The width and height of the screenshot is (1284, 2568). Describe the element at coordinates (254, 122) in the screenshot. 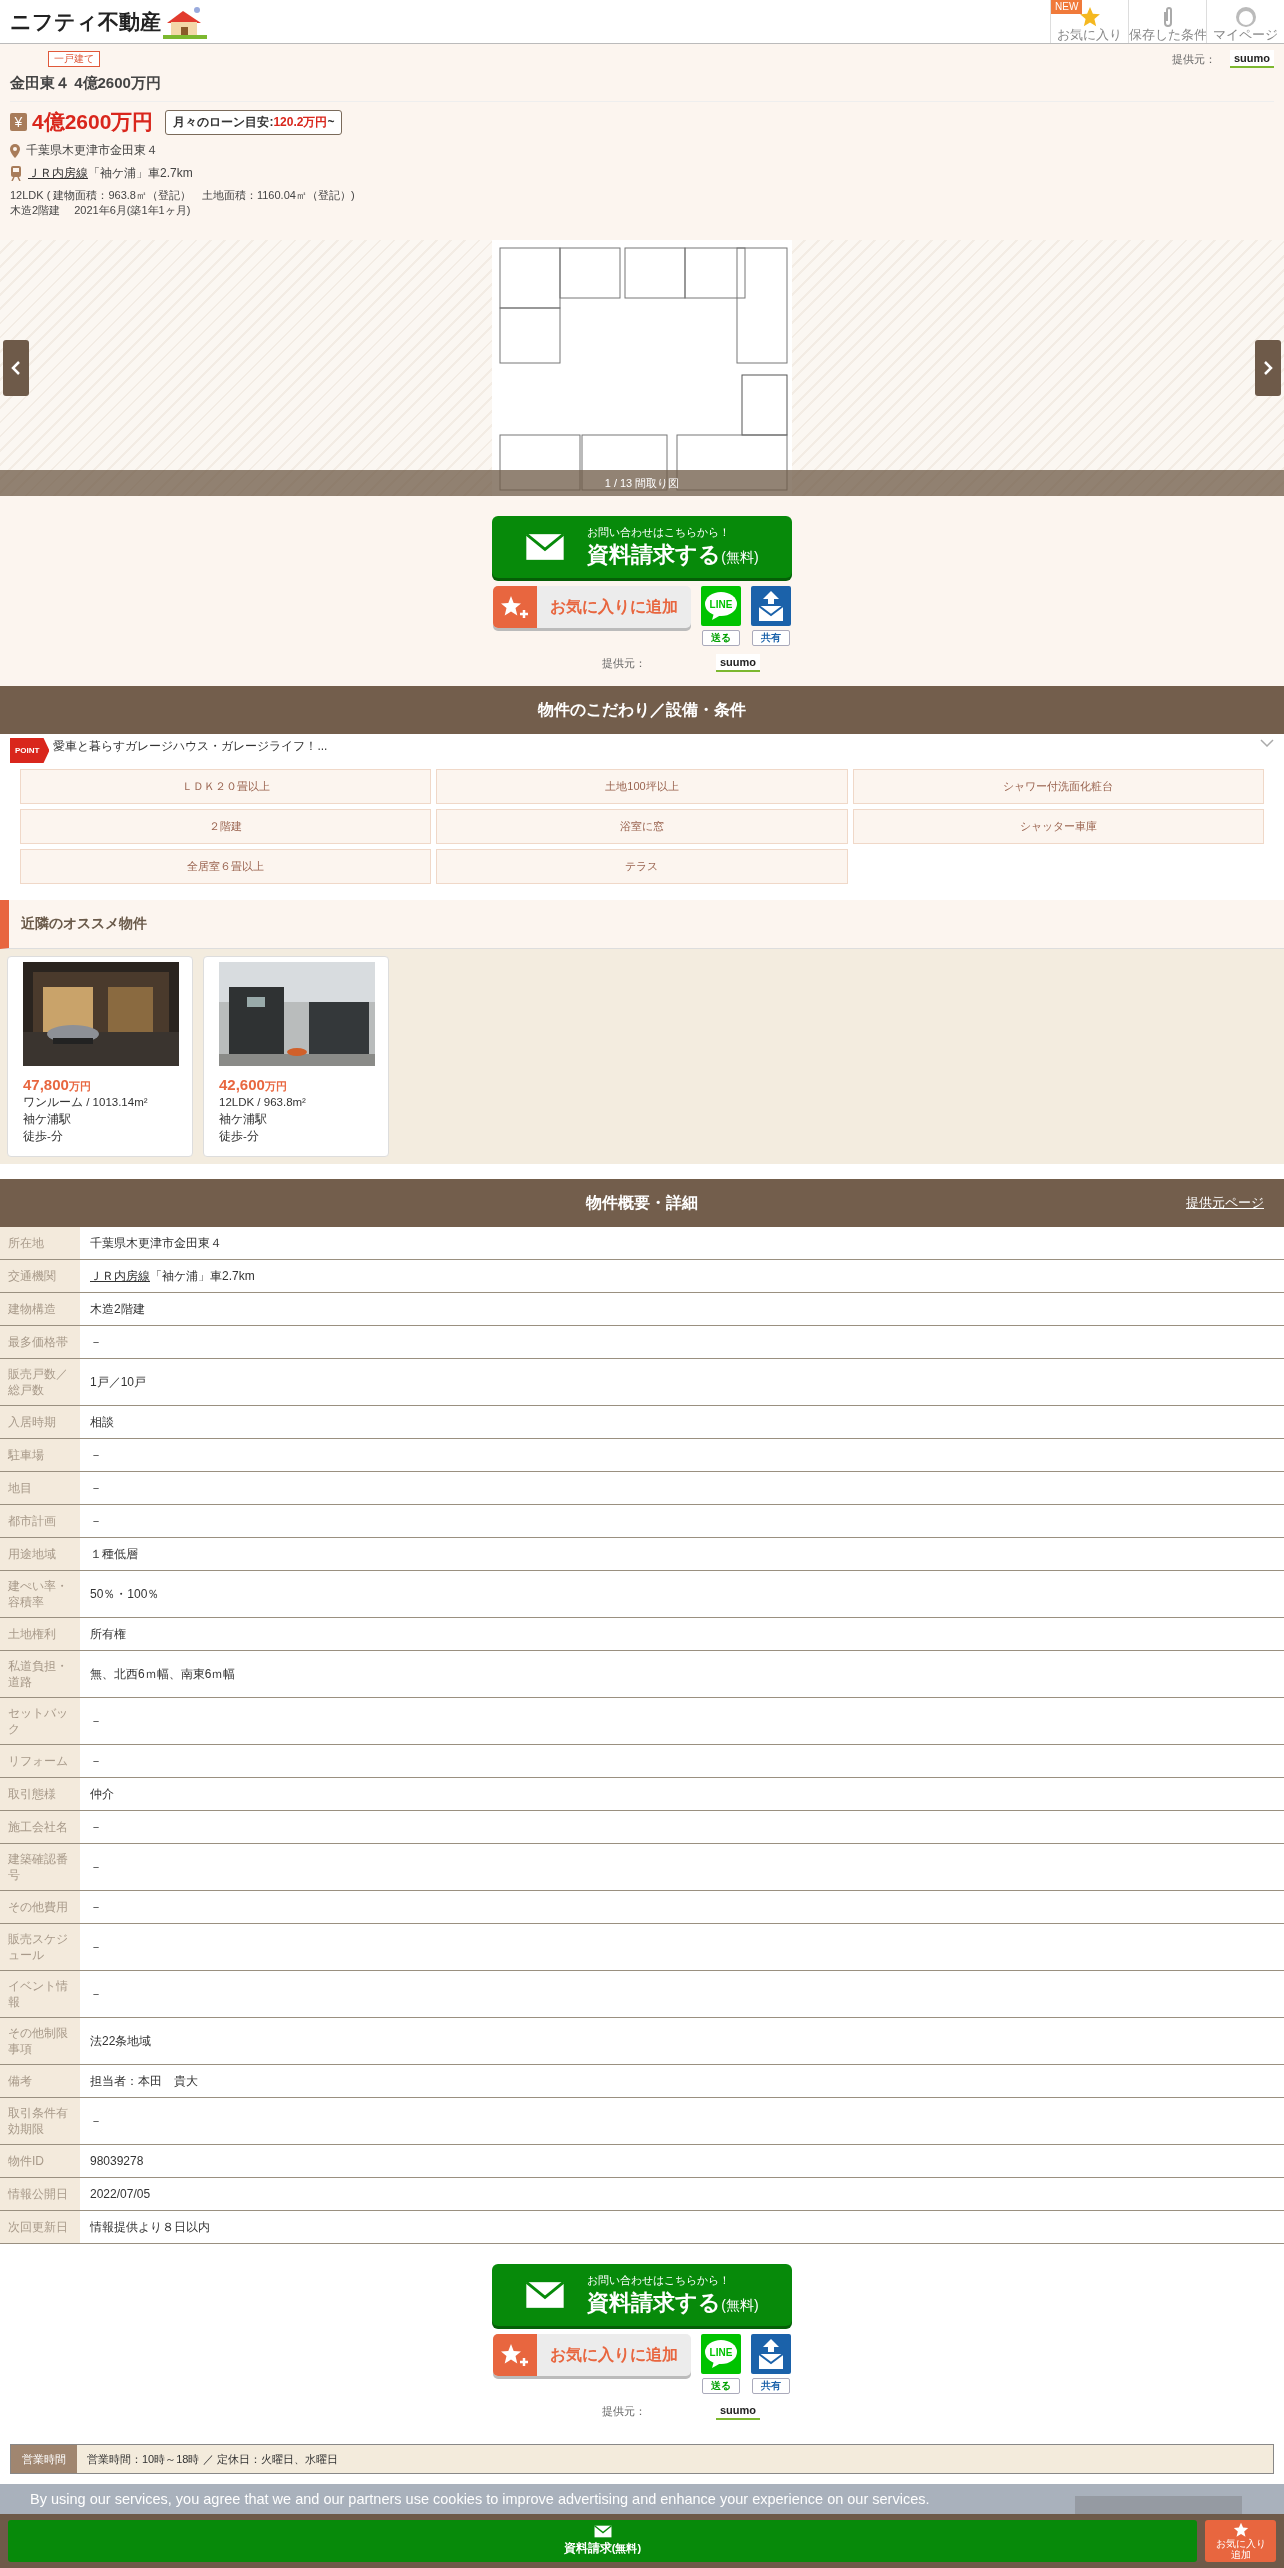

I see `loan-estimate: 月々のローン目安:120.2万円~` at that location.